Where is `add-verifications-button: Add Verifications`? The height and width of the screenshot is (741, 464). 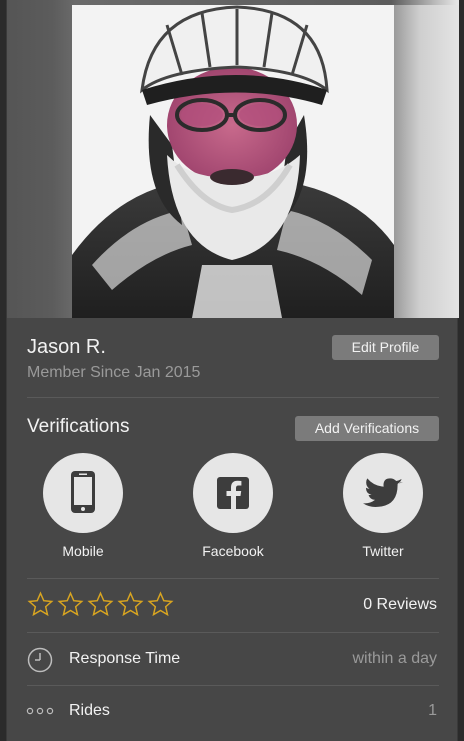
add-verifications-button: Add Verifications is located at coordinates (367, 428).